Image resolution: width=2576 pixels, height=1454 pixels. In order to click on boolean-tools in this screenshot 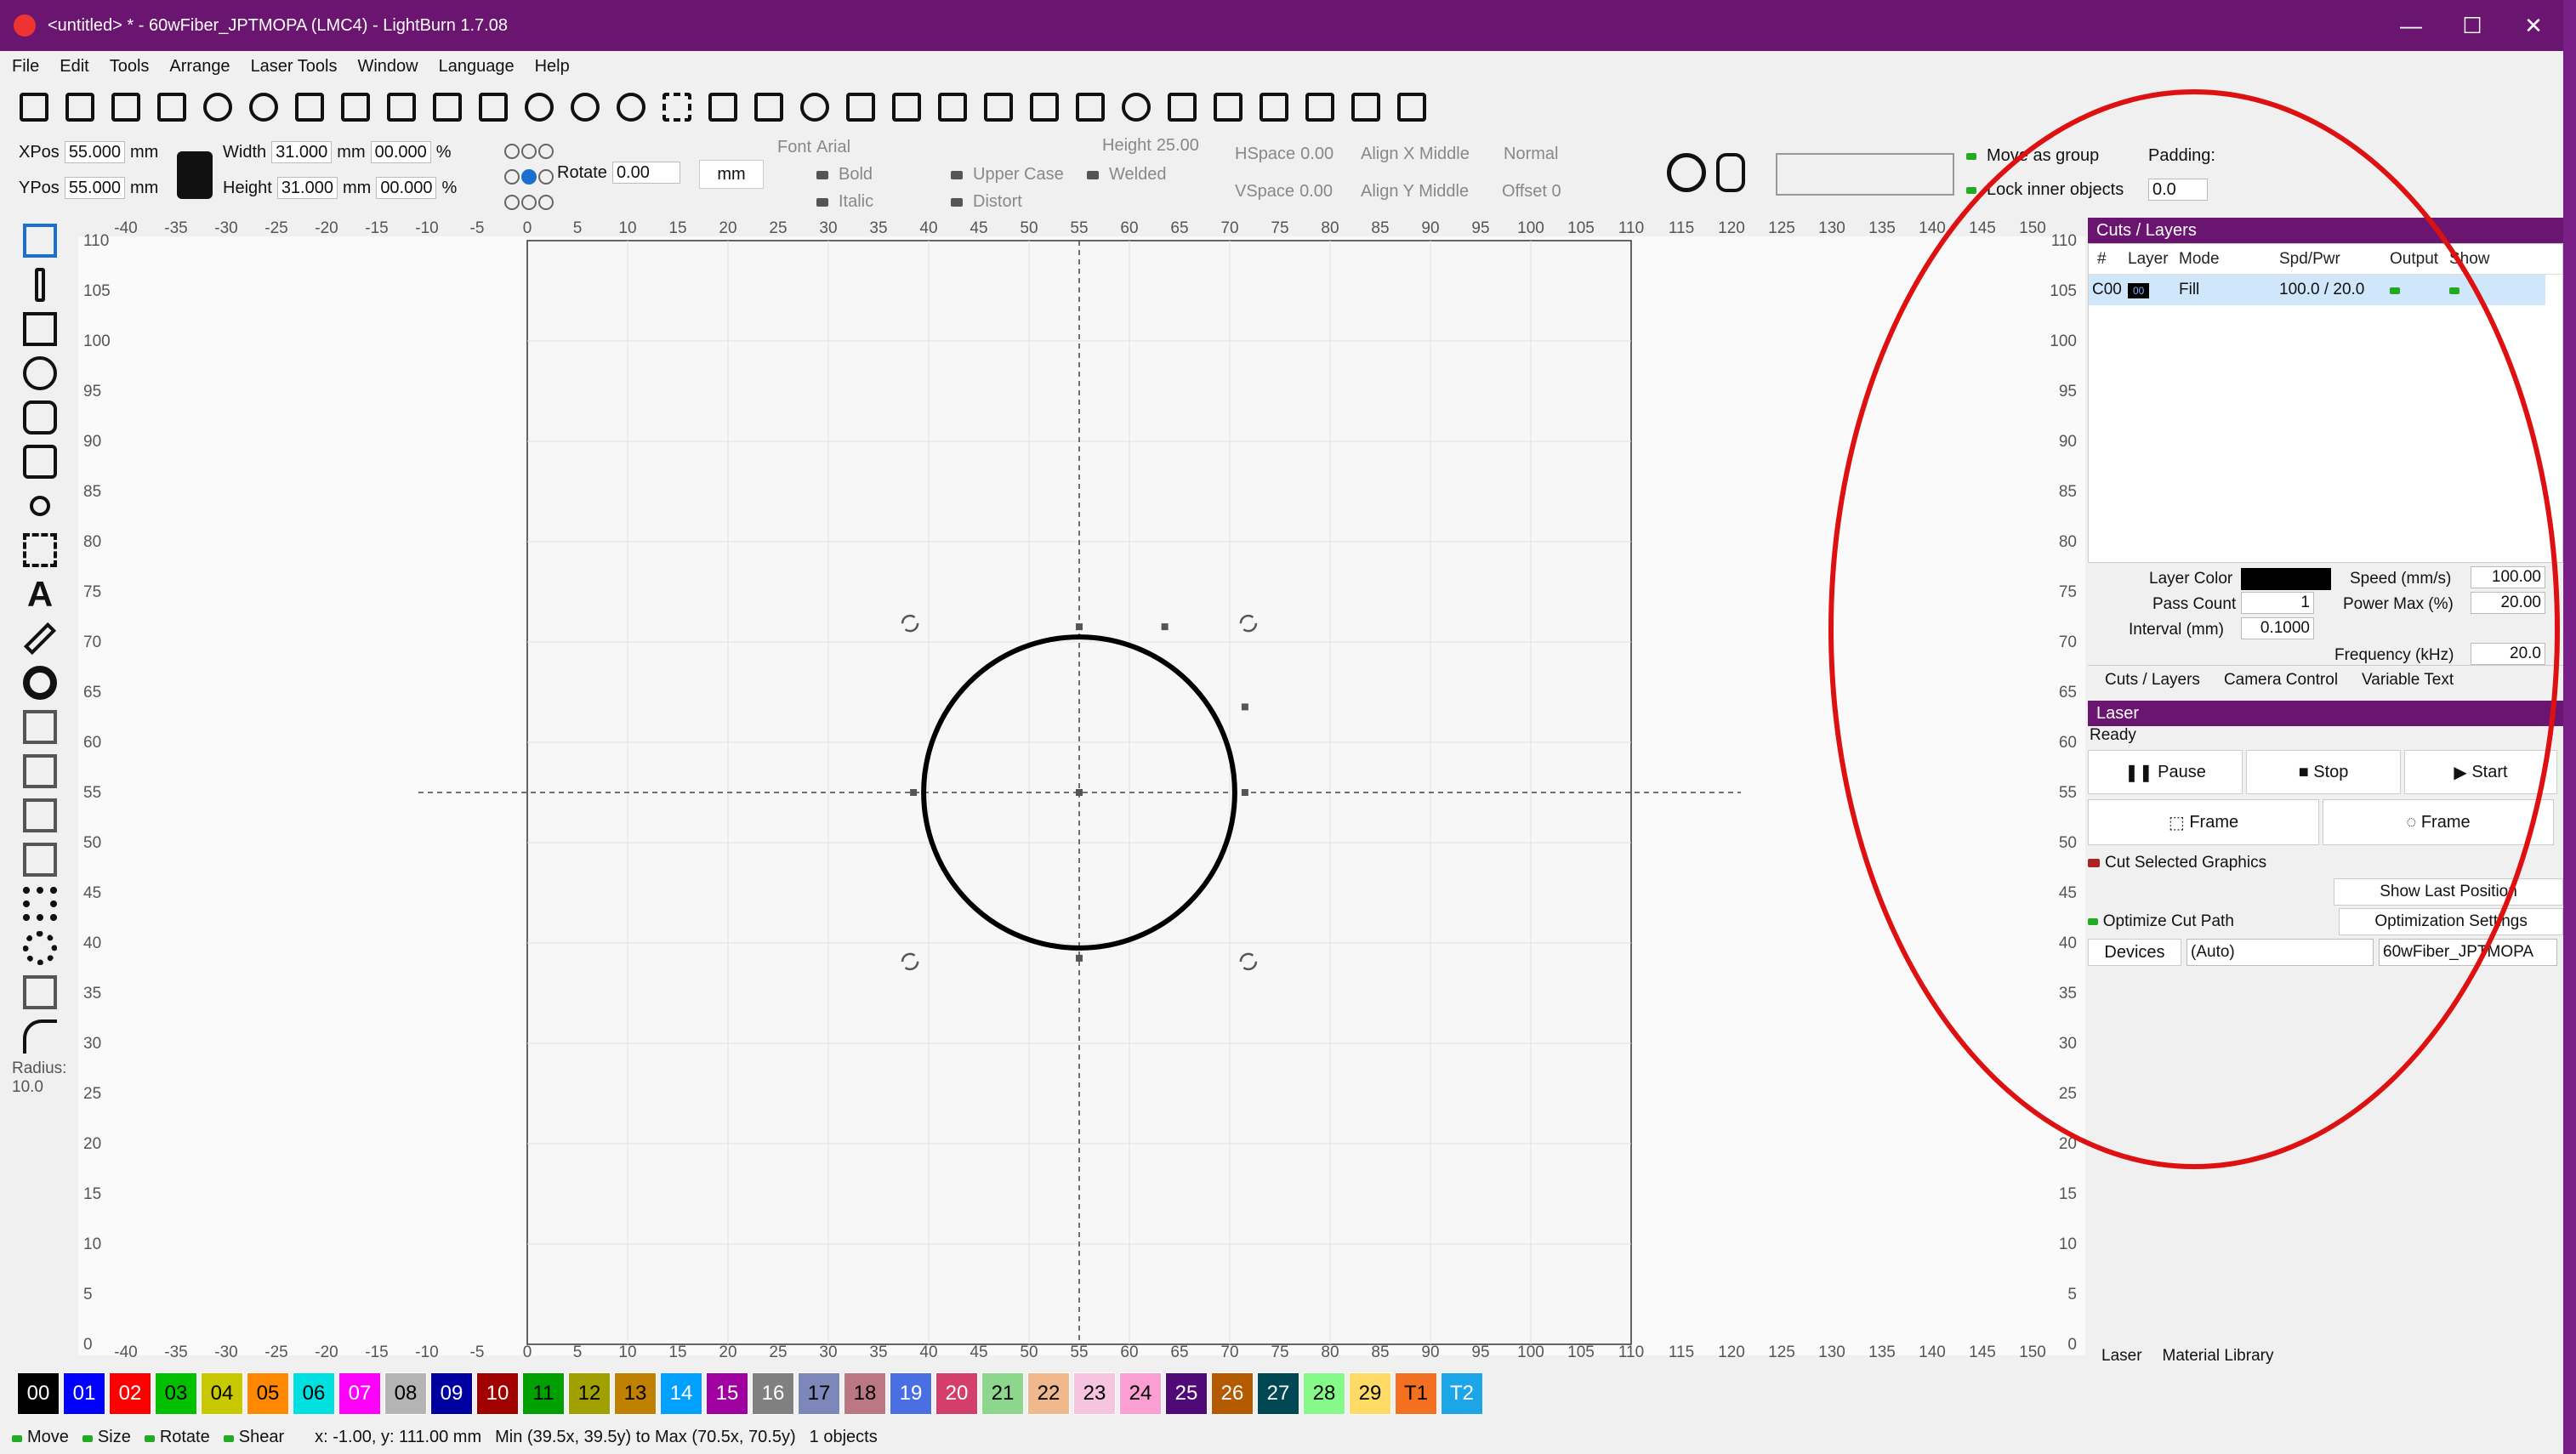, I will do `click(1713, 174)`.